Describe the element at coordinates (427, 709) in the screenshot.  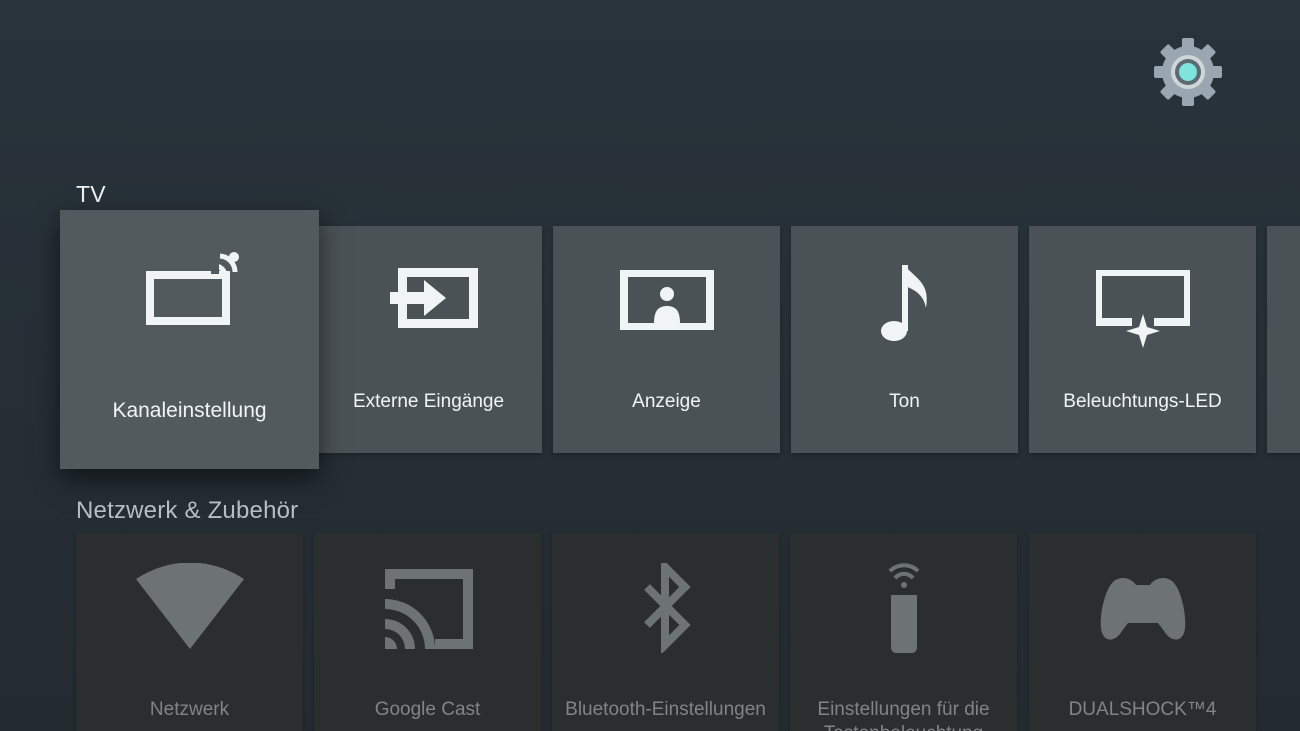
I see `card-label: Google Cast` at that location.